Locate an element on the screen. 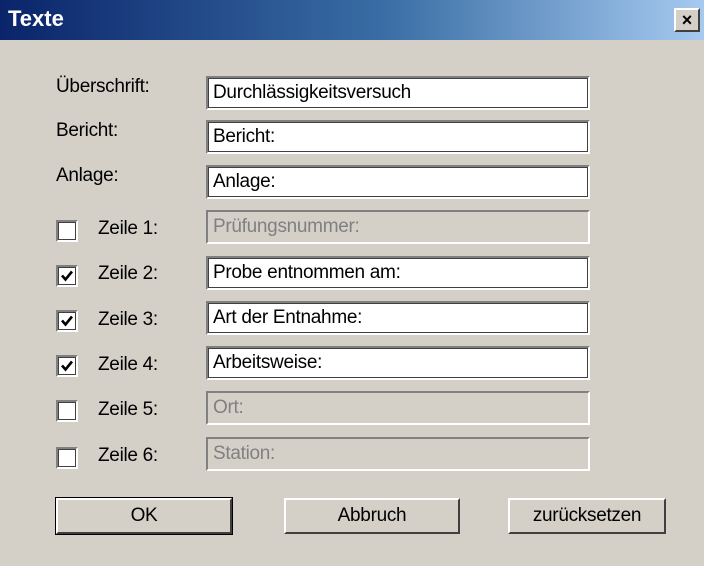  anlage-label: Anlage: is located at coordinates (87, 175).